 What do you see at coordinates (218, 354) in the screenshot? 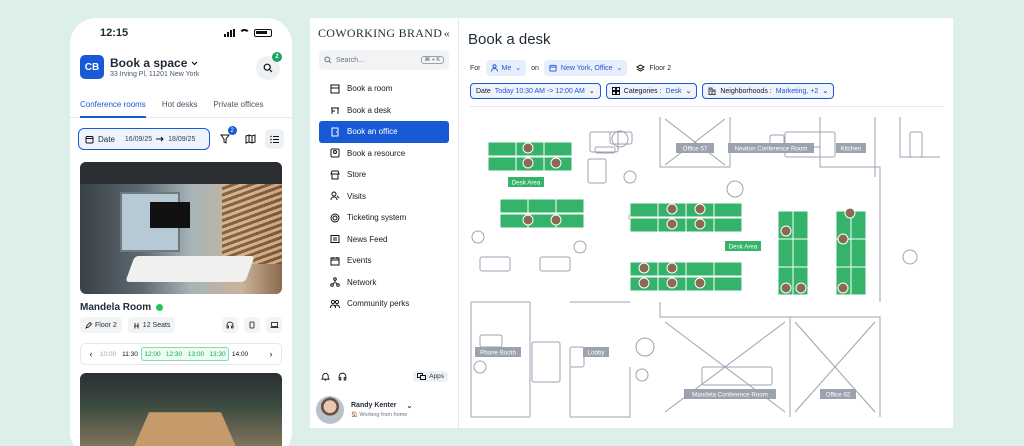
I see `time-slot: 13:30` at bounding box center [218, 354].